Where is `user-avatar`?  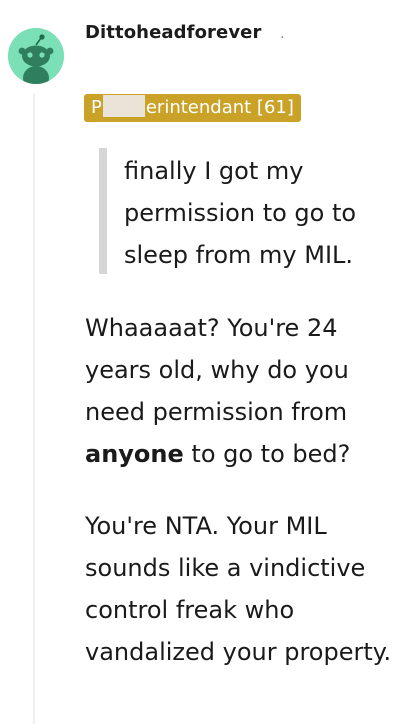 user-avatar is located at coordinates (36, 56).